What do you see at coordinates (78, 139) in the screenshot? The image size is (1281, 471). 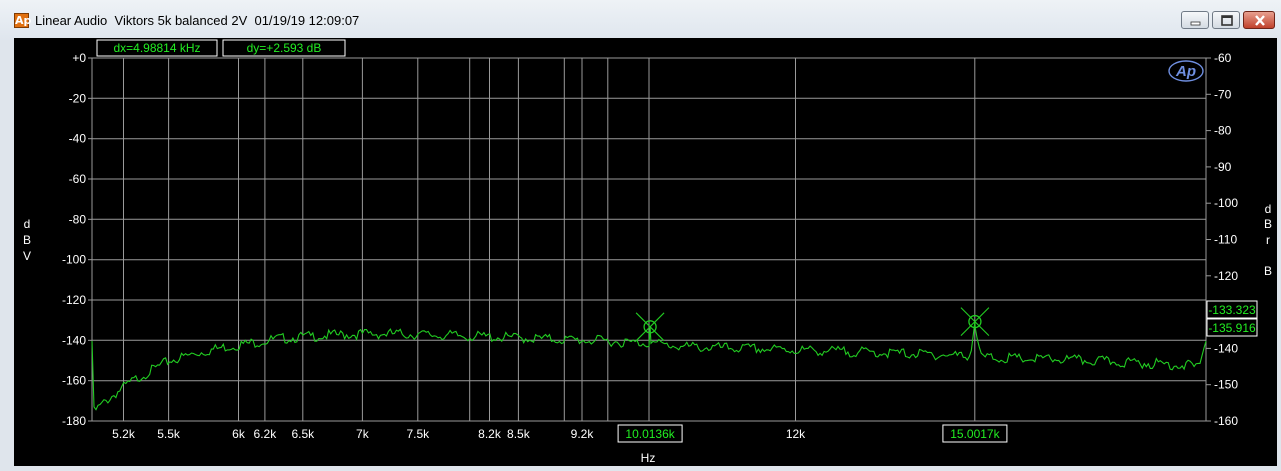 I see `y-left-tick-label: -40` at bounding box center [78, 139].